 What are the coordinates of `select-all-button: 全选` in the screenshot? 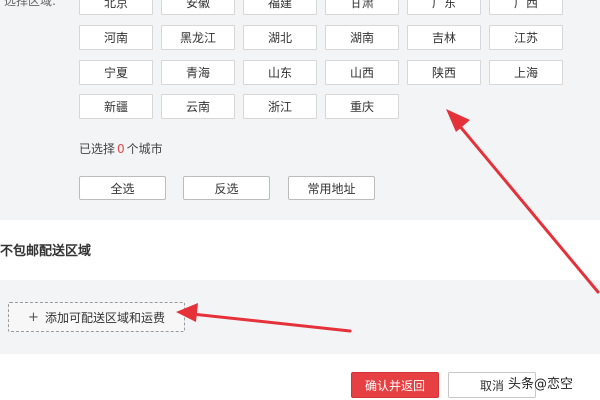 It's located at (122, 188).